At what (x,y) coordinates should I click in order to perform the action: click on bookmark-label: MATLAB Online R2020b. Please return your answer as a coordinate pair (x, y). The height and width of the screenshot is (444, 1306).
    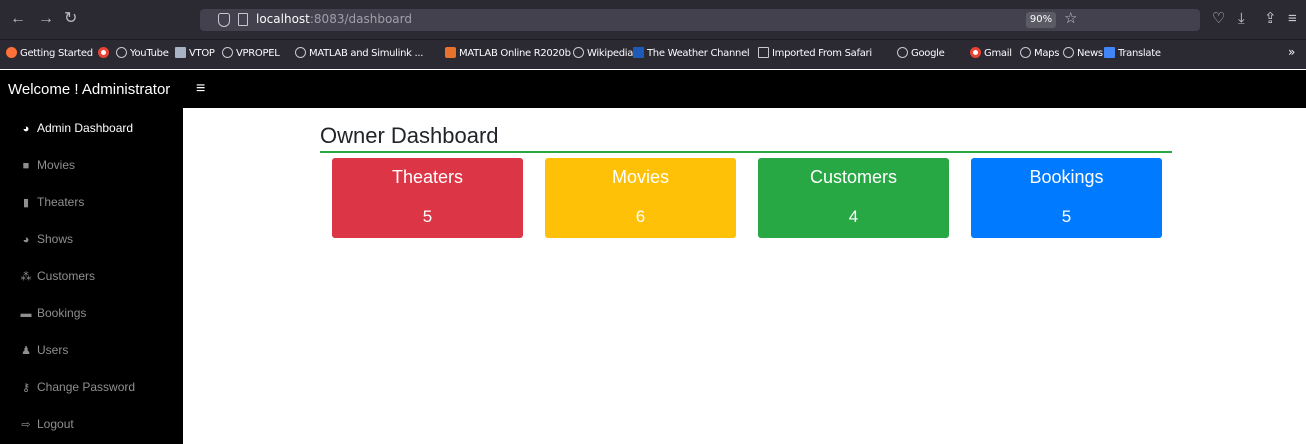
    Looking at the image, I should click on (515, 53).